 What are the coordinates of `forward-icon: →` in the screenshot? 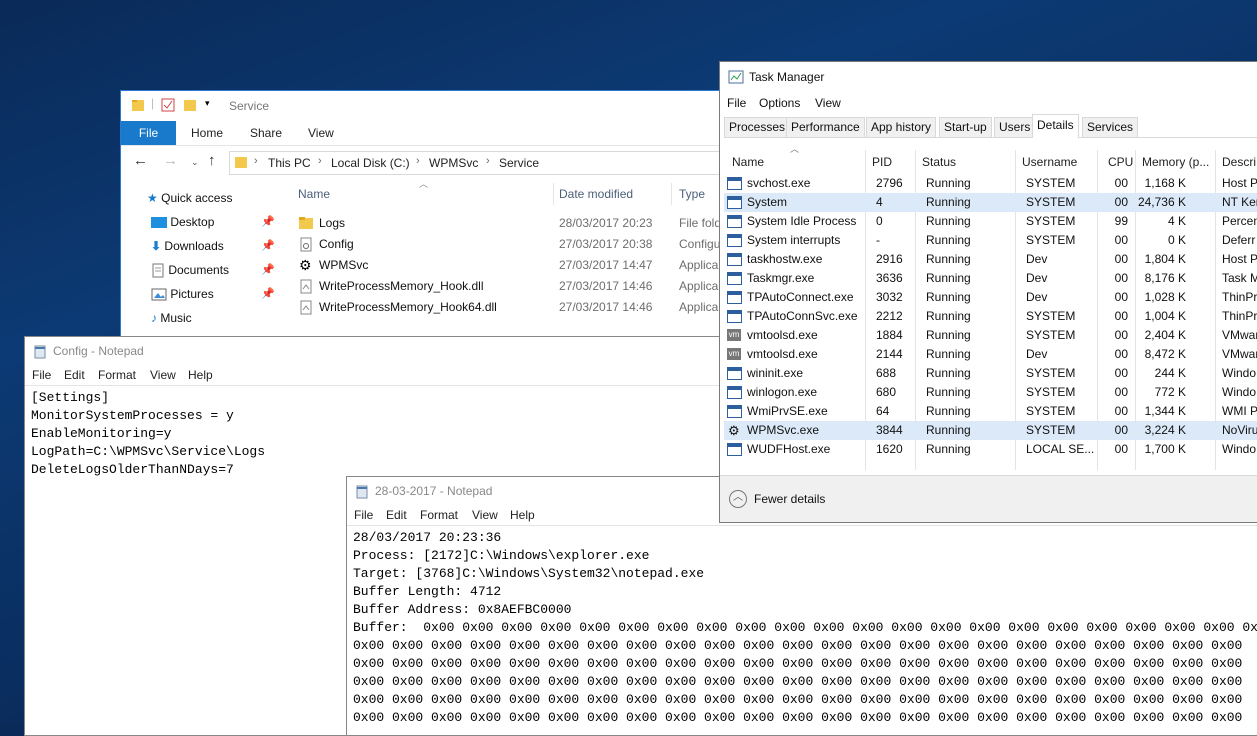 It's located at (170, 160).